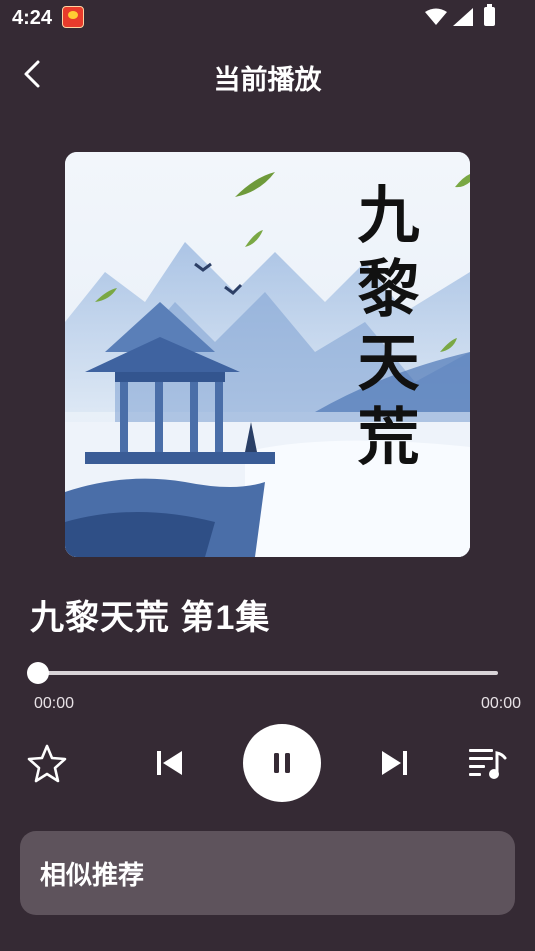 This screenshot has width=535, height=951. Describe the element at coordinates (500, 703) in the screenshot. I see `total-time: 00:00` at that location.